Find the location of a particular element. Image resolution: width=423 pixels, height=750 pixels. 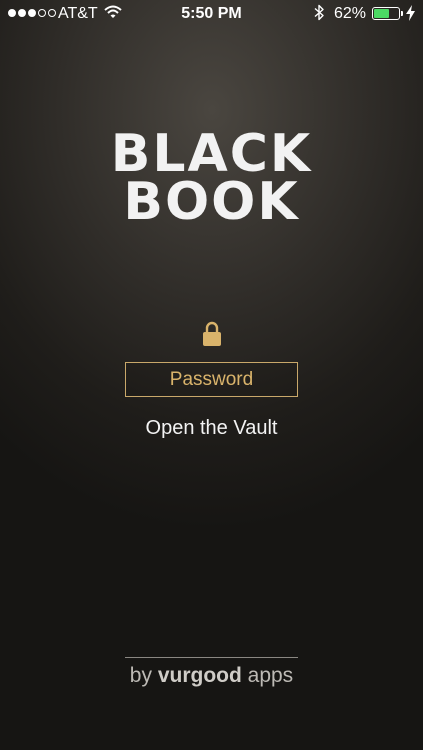

password-input is located at coordinates (211, 379).